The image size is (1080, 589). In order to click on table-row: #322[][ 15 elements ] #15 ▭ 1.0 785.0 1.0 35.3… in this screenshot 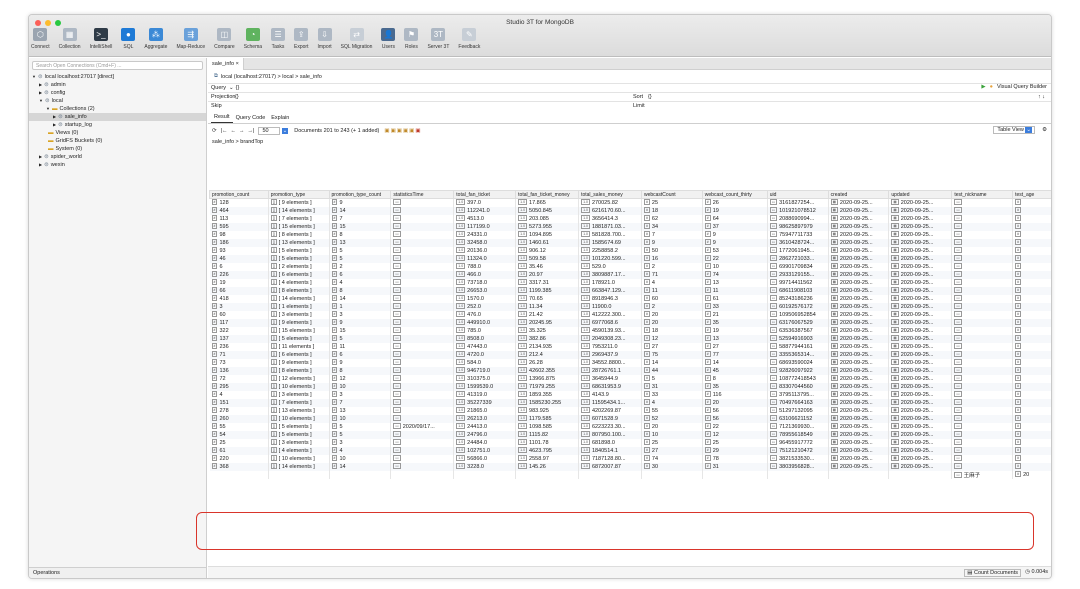, I will do `click(630, 330)`.